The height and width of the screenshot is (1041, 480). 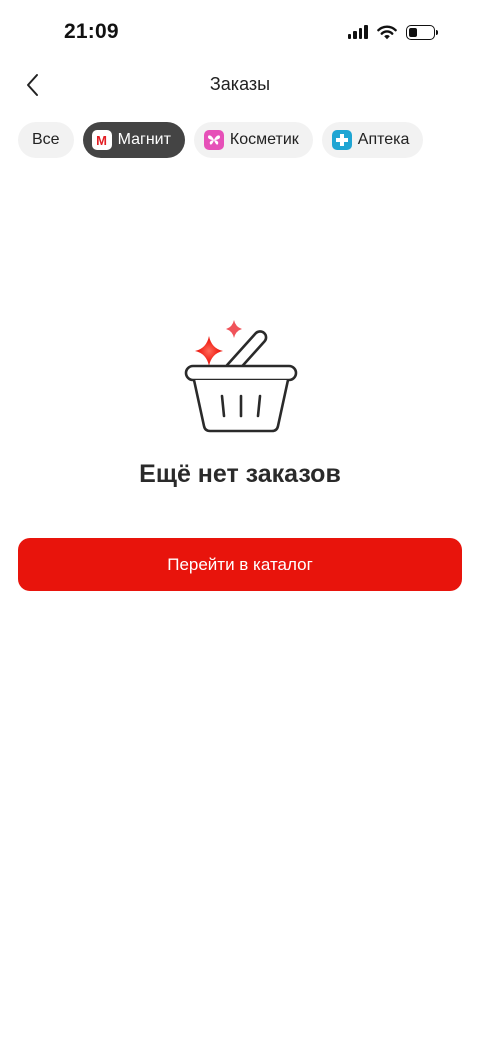 I want to click on wifi-icon, so click(x=386, y=32).